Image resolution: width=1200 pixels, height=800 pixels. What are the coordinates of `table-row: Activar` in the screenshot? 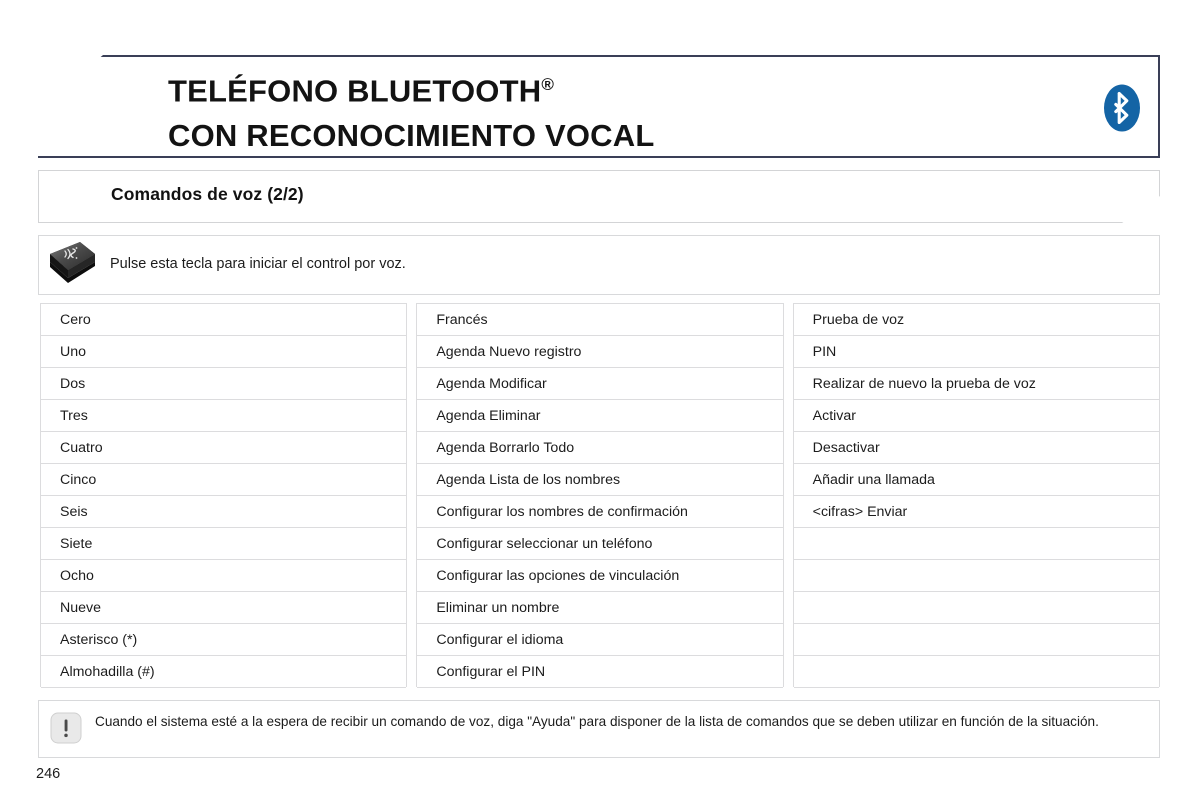 It's located at (976, 416).